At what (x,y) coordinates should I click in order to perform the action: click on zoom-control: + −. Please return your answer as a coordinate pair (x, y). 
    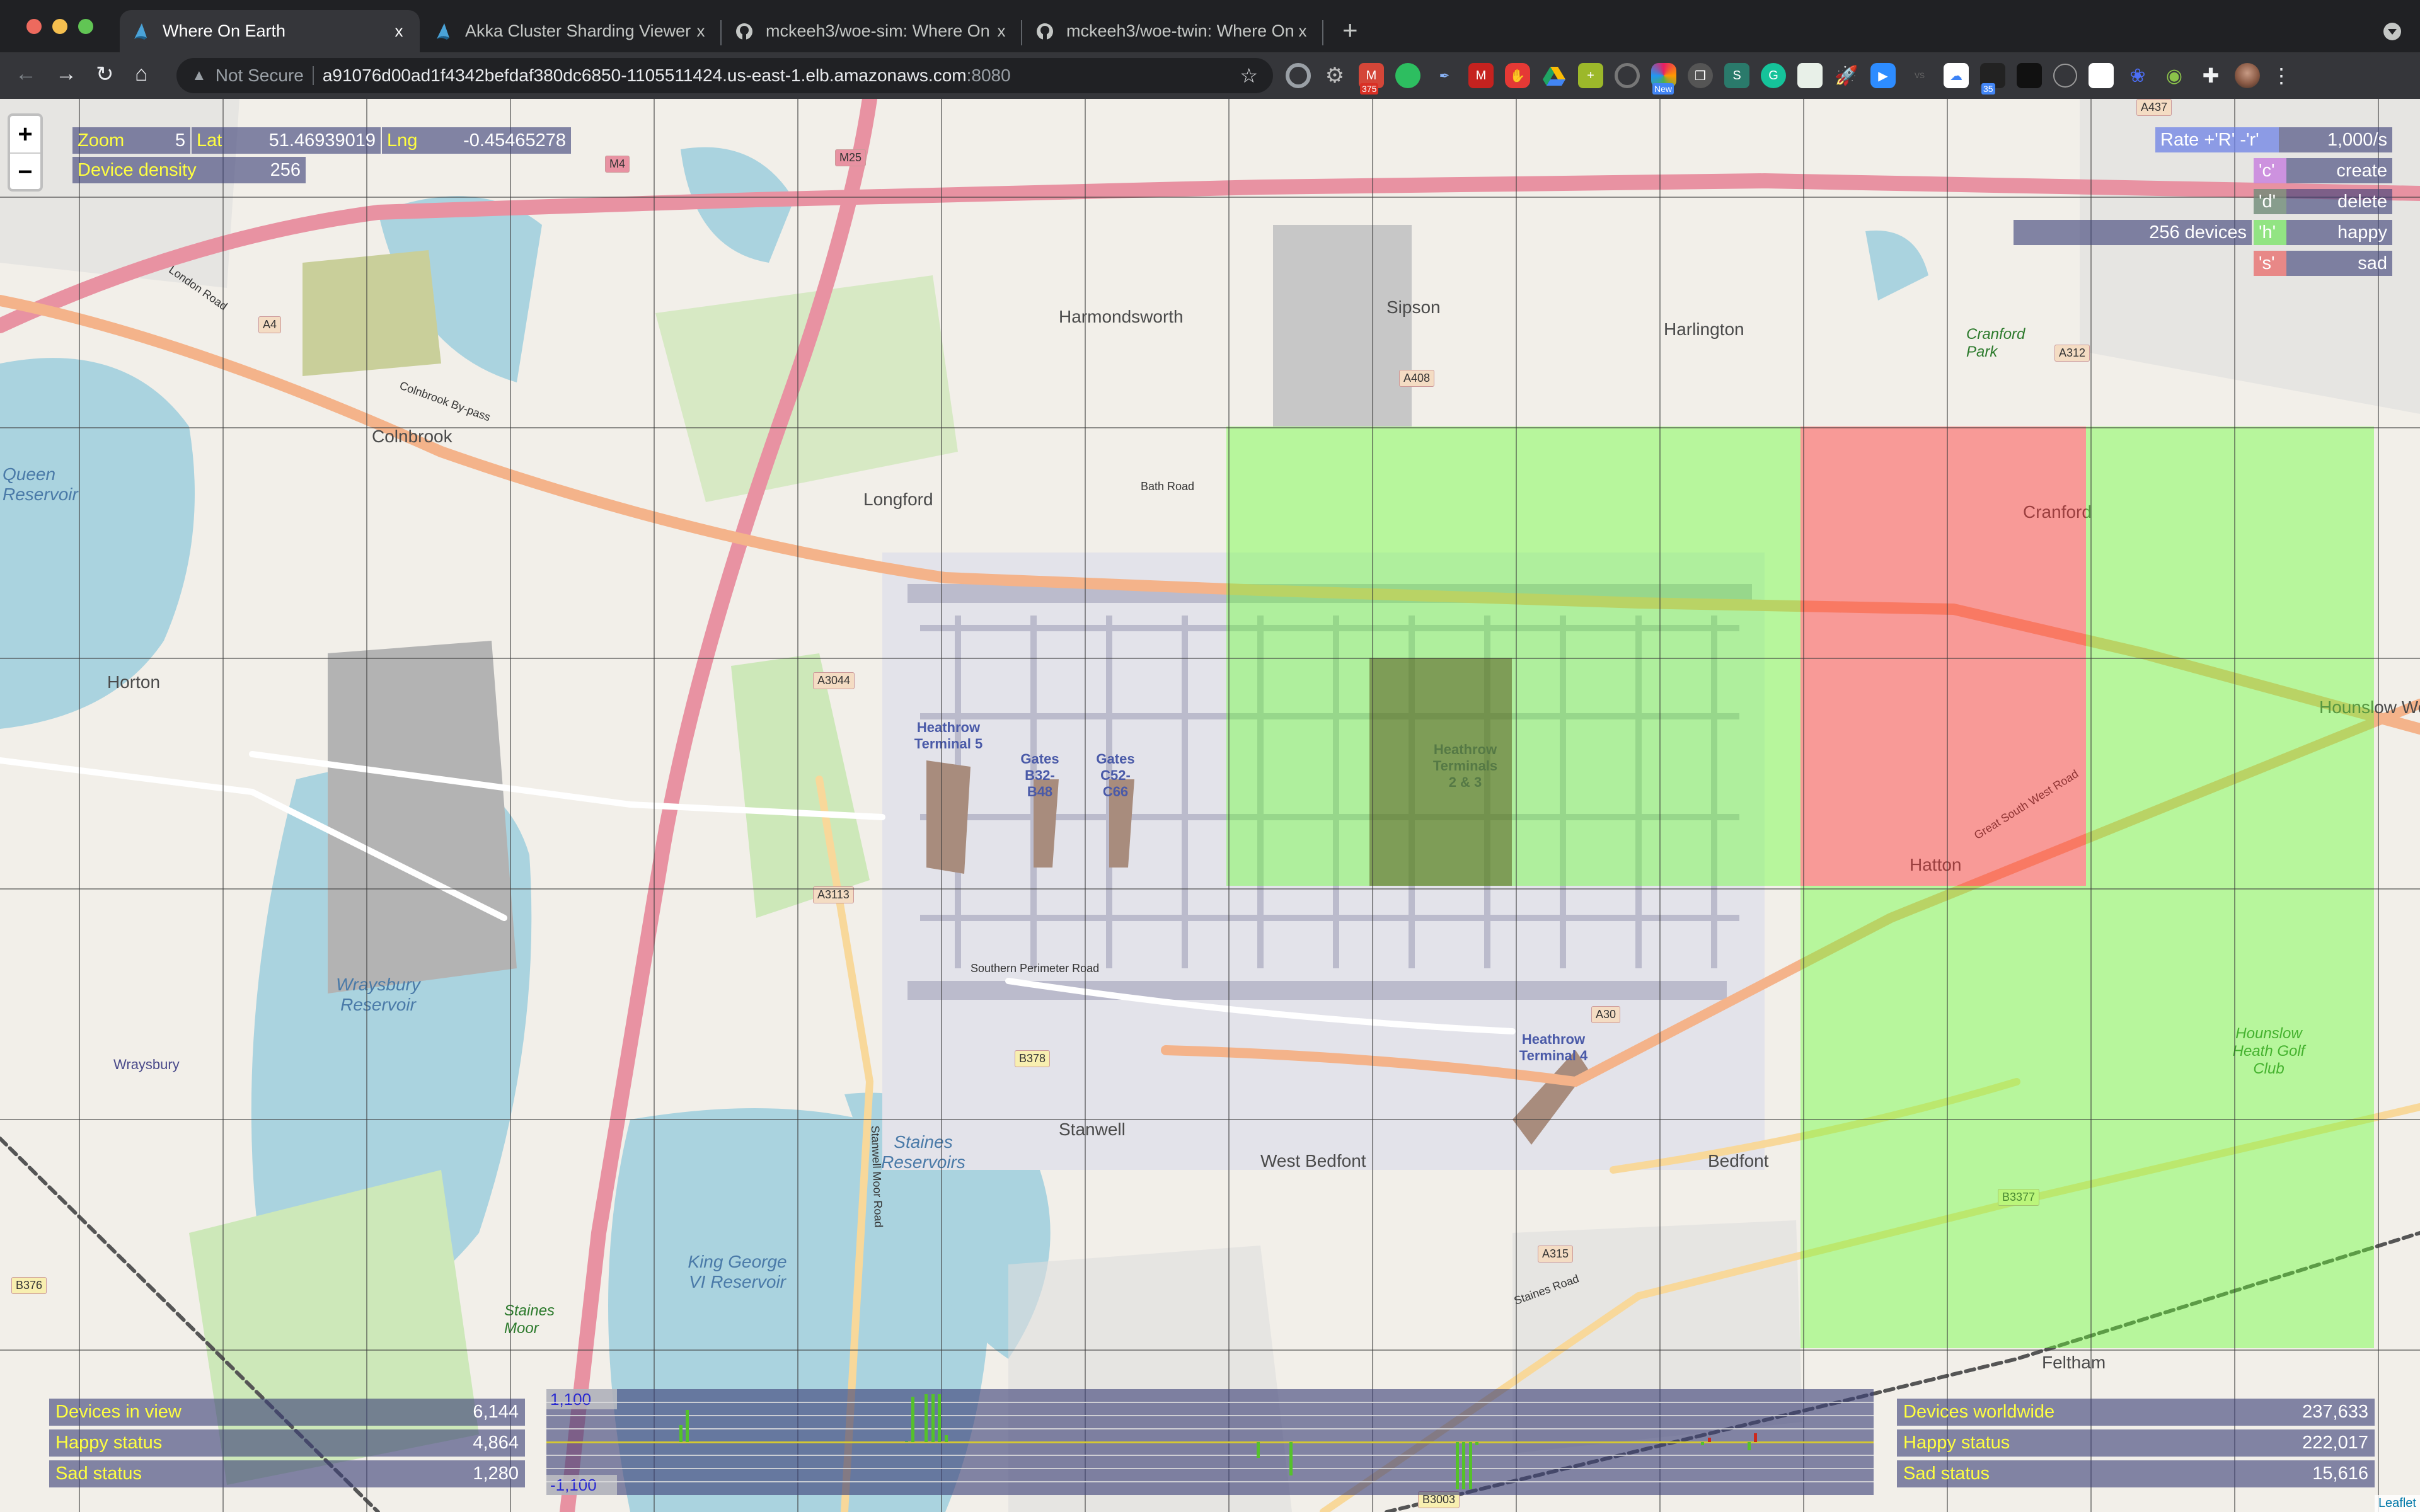
    Looking at the image, I should click on (25, 152).